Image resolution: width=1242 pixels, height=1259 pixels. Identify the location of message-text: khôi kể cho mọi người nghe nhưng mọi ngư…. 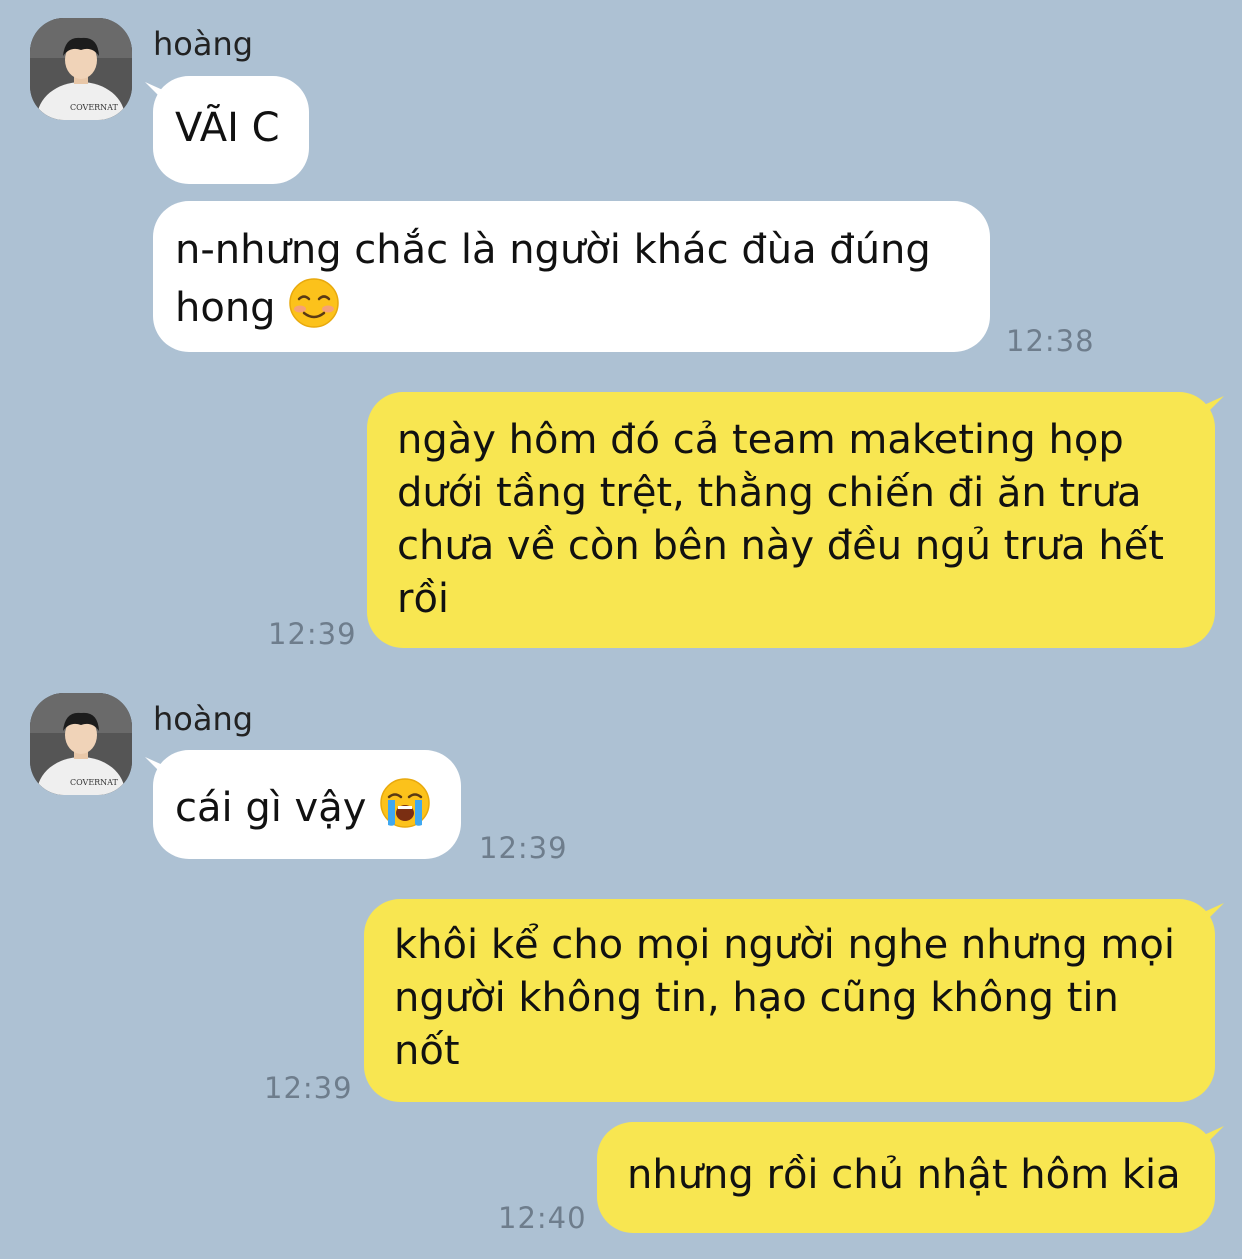
(784, 998).